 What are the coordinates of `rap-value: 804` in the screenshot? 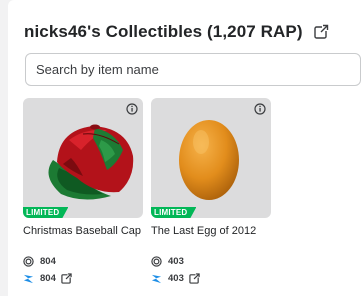 It's located at (48, 261).